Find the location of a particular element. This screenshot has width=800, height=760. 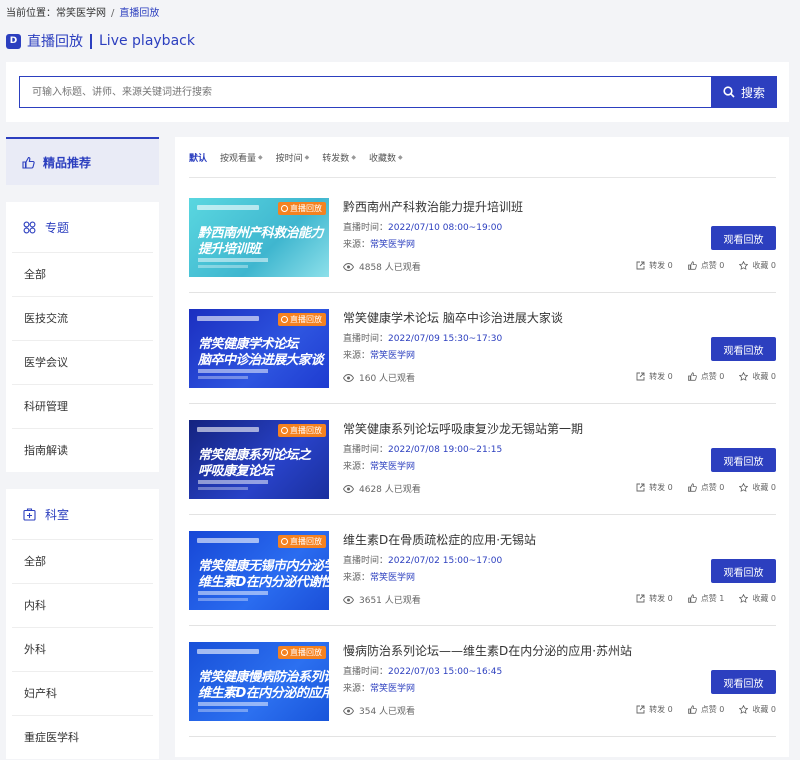

playback-icon: D is located at coordinates (13, 41).